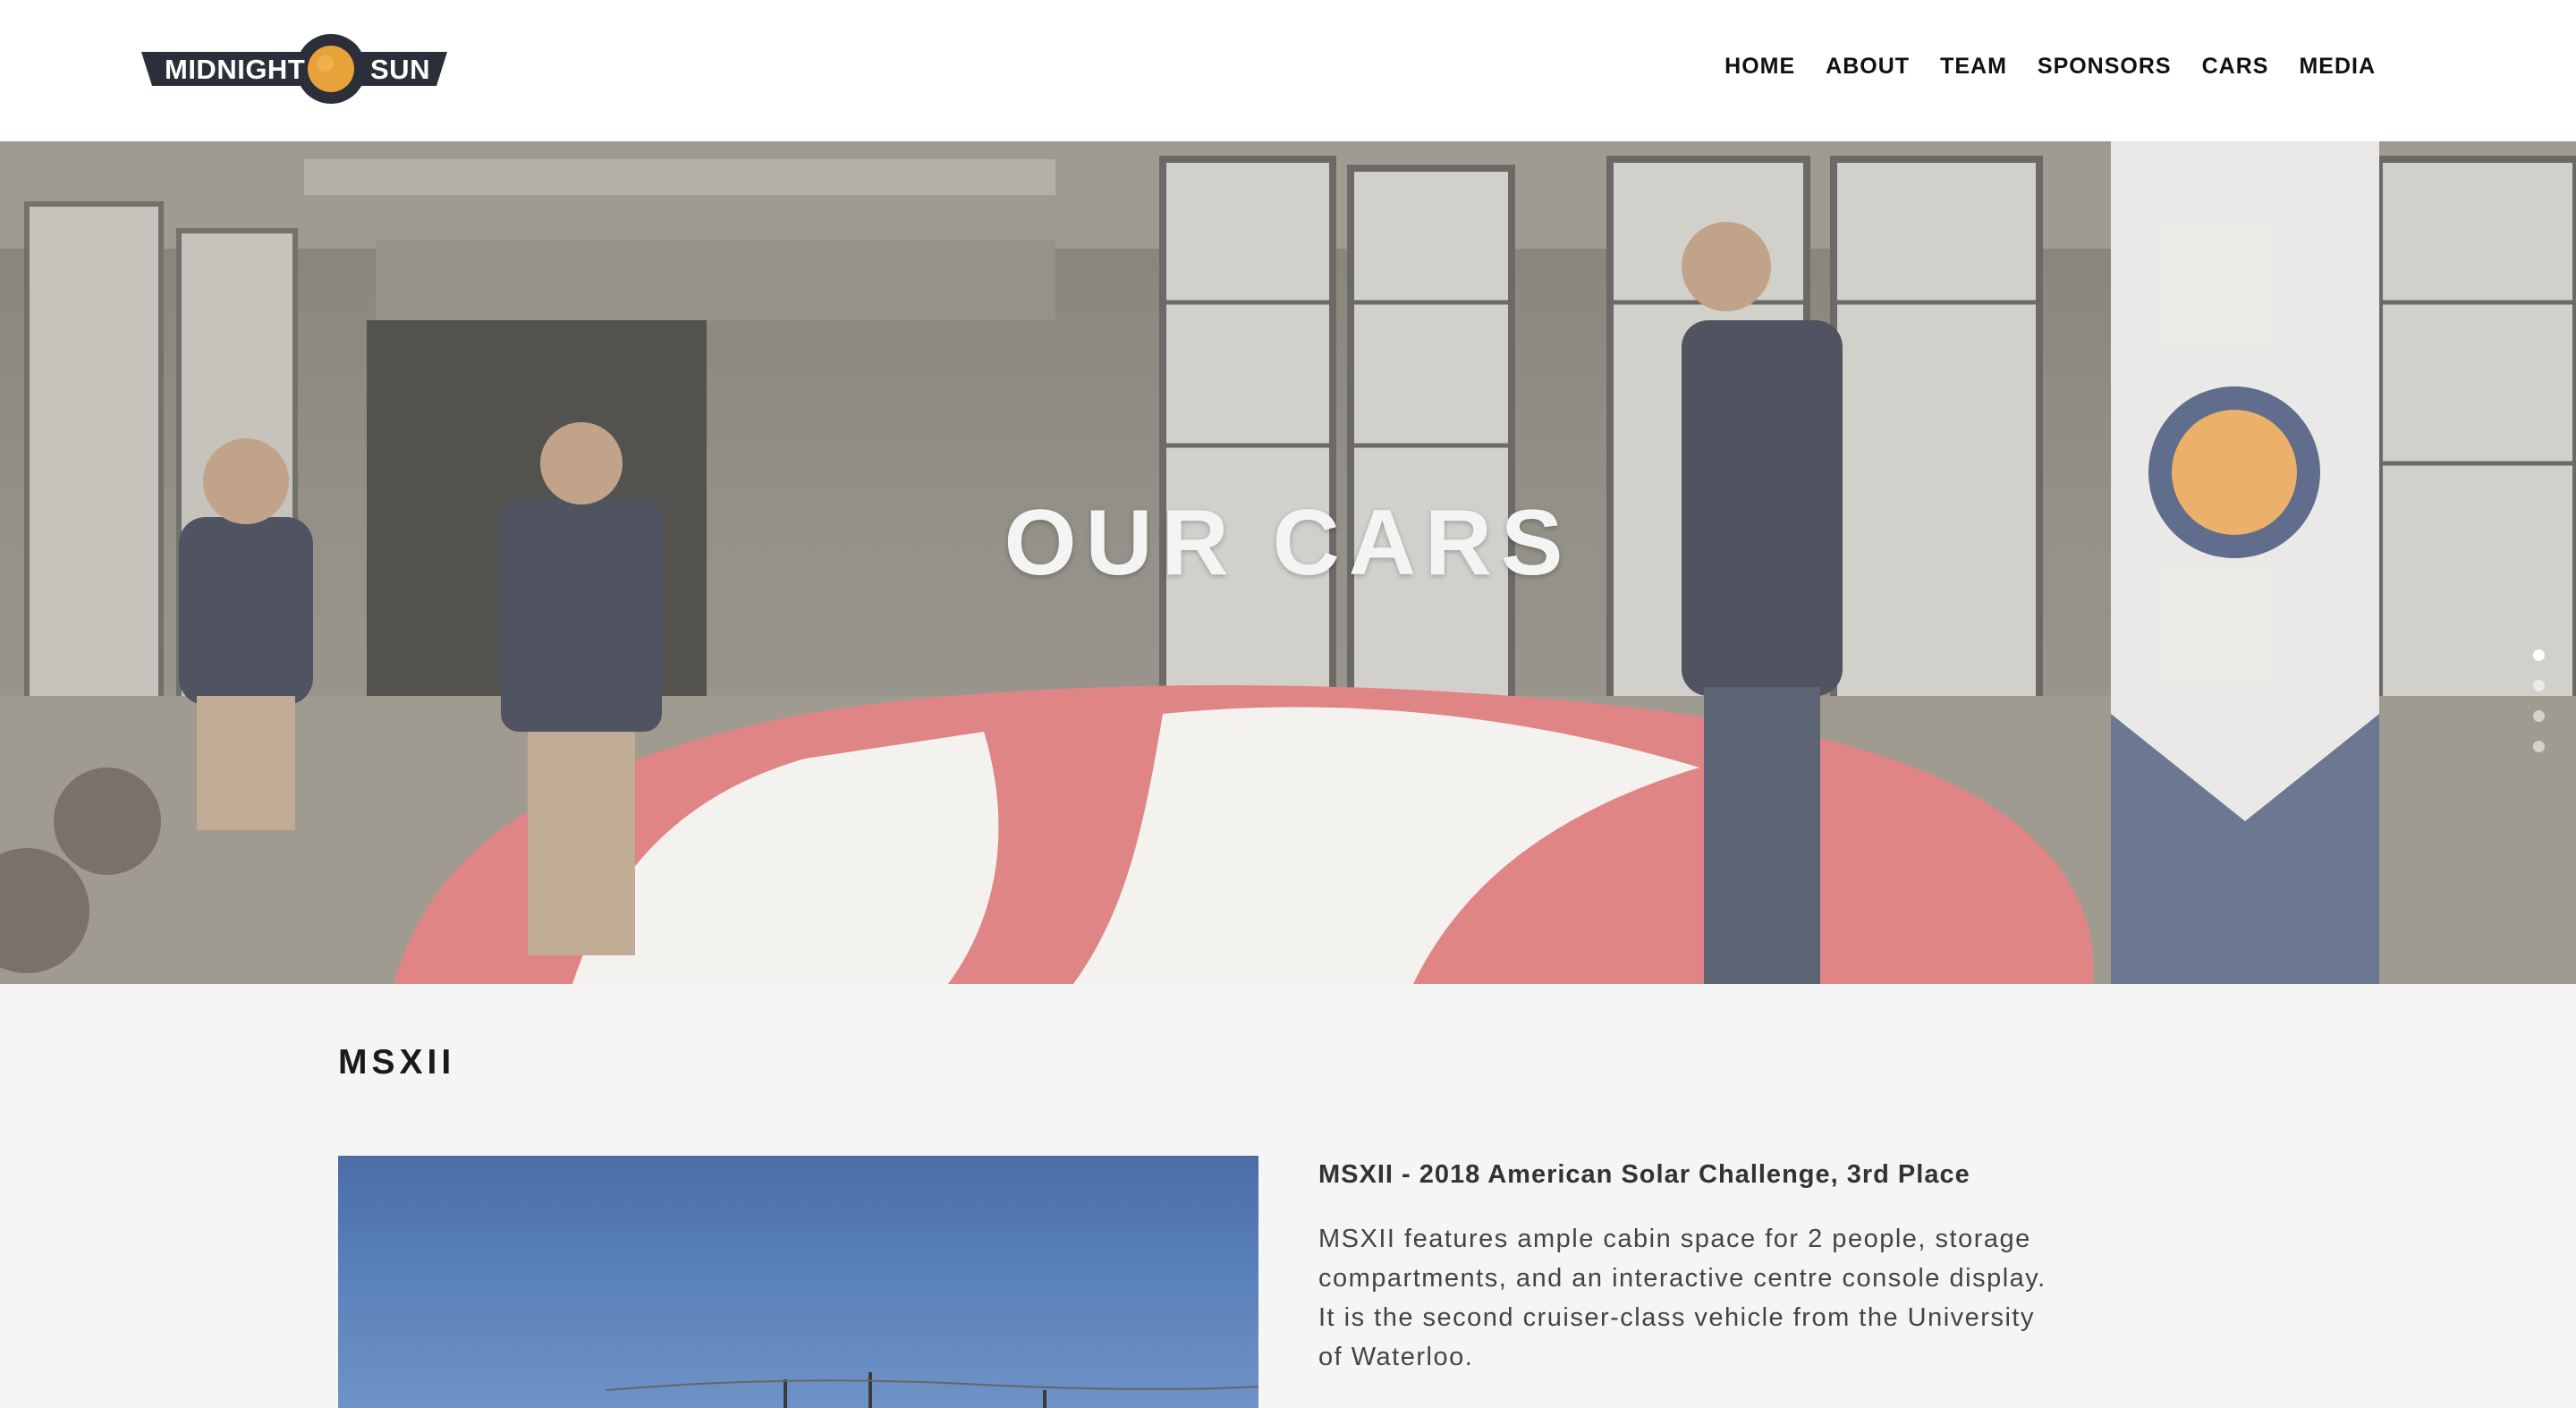  I want to click on hero-title: OUR CARS, so click(1288, 543).